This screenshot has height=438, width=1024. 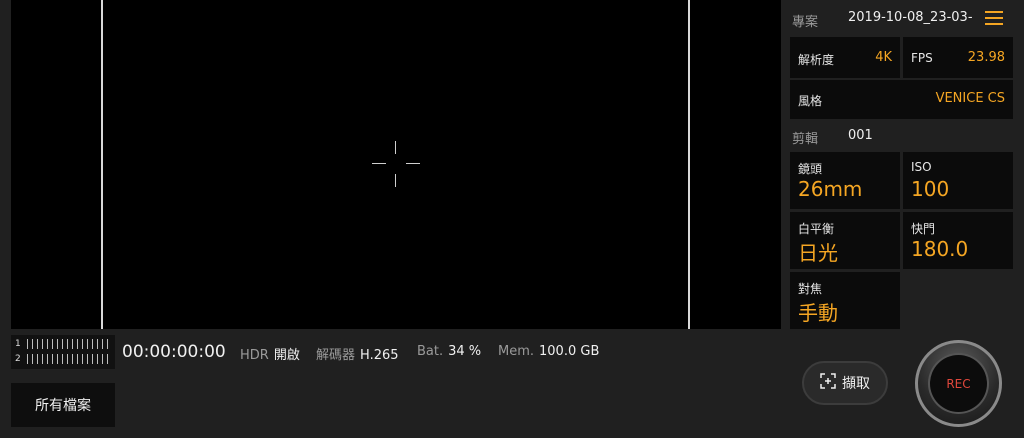 What do you see at coordinates (286, 355) in the screenshot?
I see `hdr-value: 開啟` at bounding box center [286, 355].